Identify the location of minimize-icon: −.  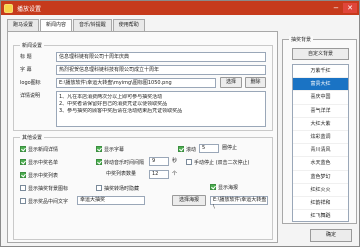
(336, 8).